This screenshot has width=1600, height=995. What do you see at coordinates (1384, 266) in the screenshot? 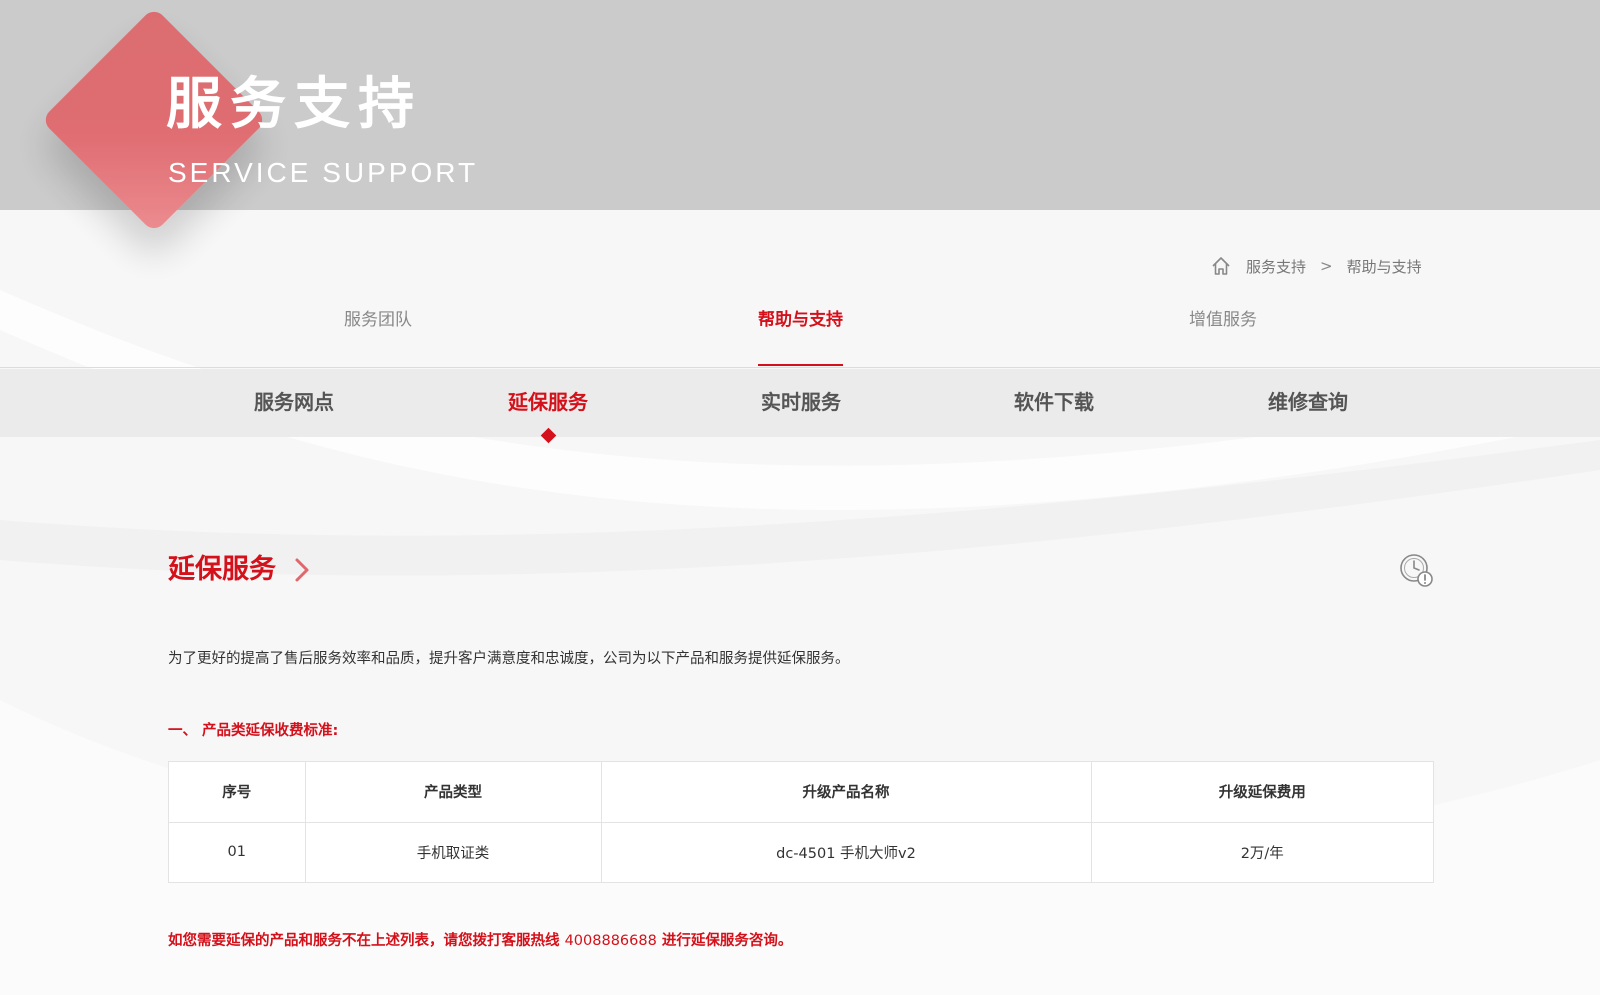
I see `breadcrumb-item-help-support: 帮助与支持` at bounding box center [1384, 266].